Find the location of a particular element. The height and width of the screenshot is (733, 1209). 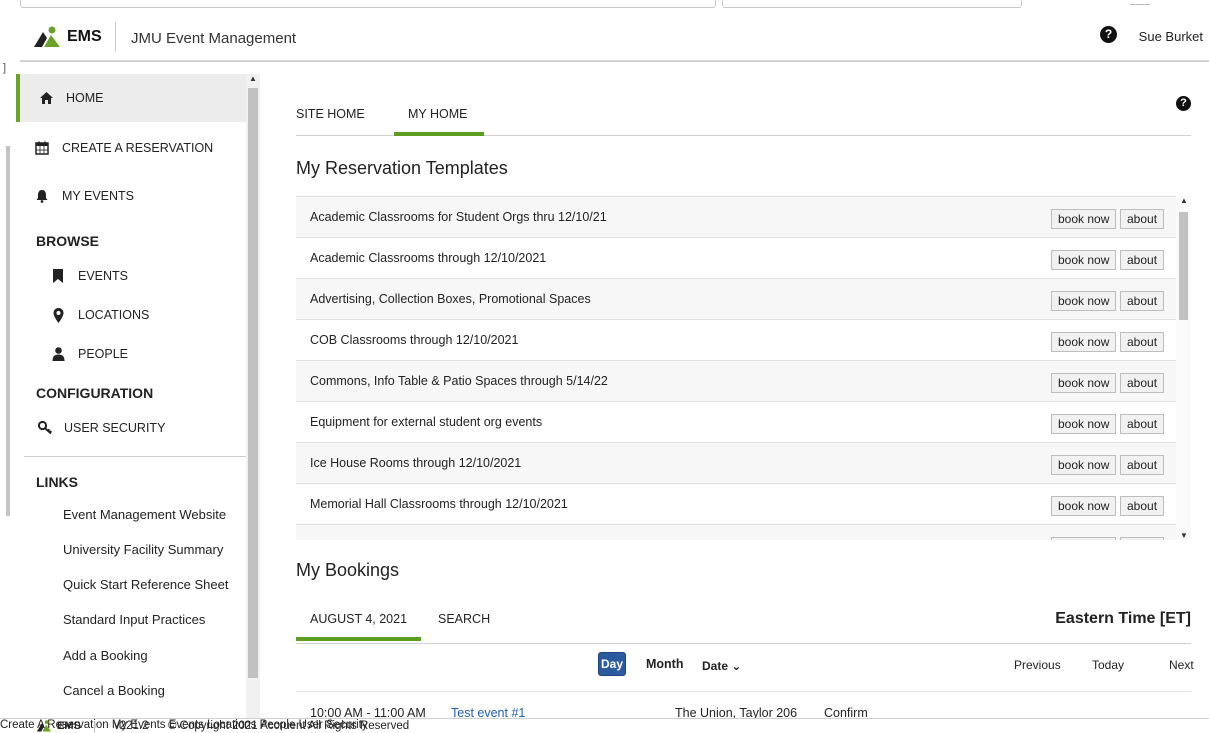

templates-title: My Reservation Templates is located at coordinates (402, 168).